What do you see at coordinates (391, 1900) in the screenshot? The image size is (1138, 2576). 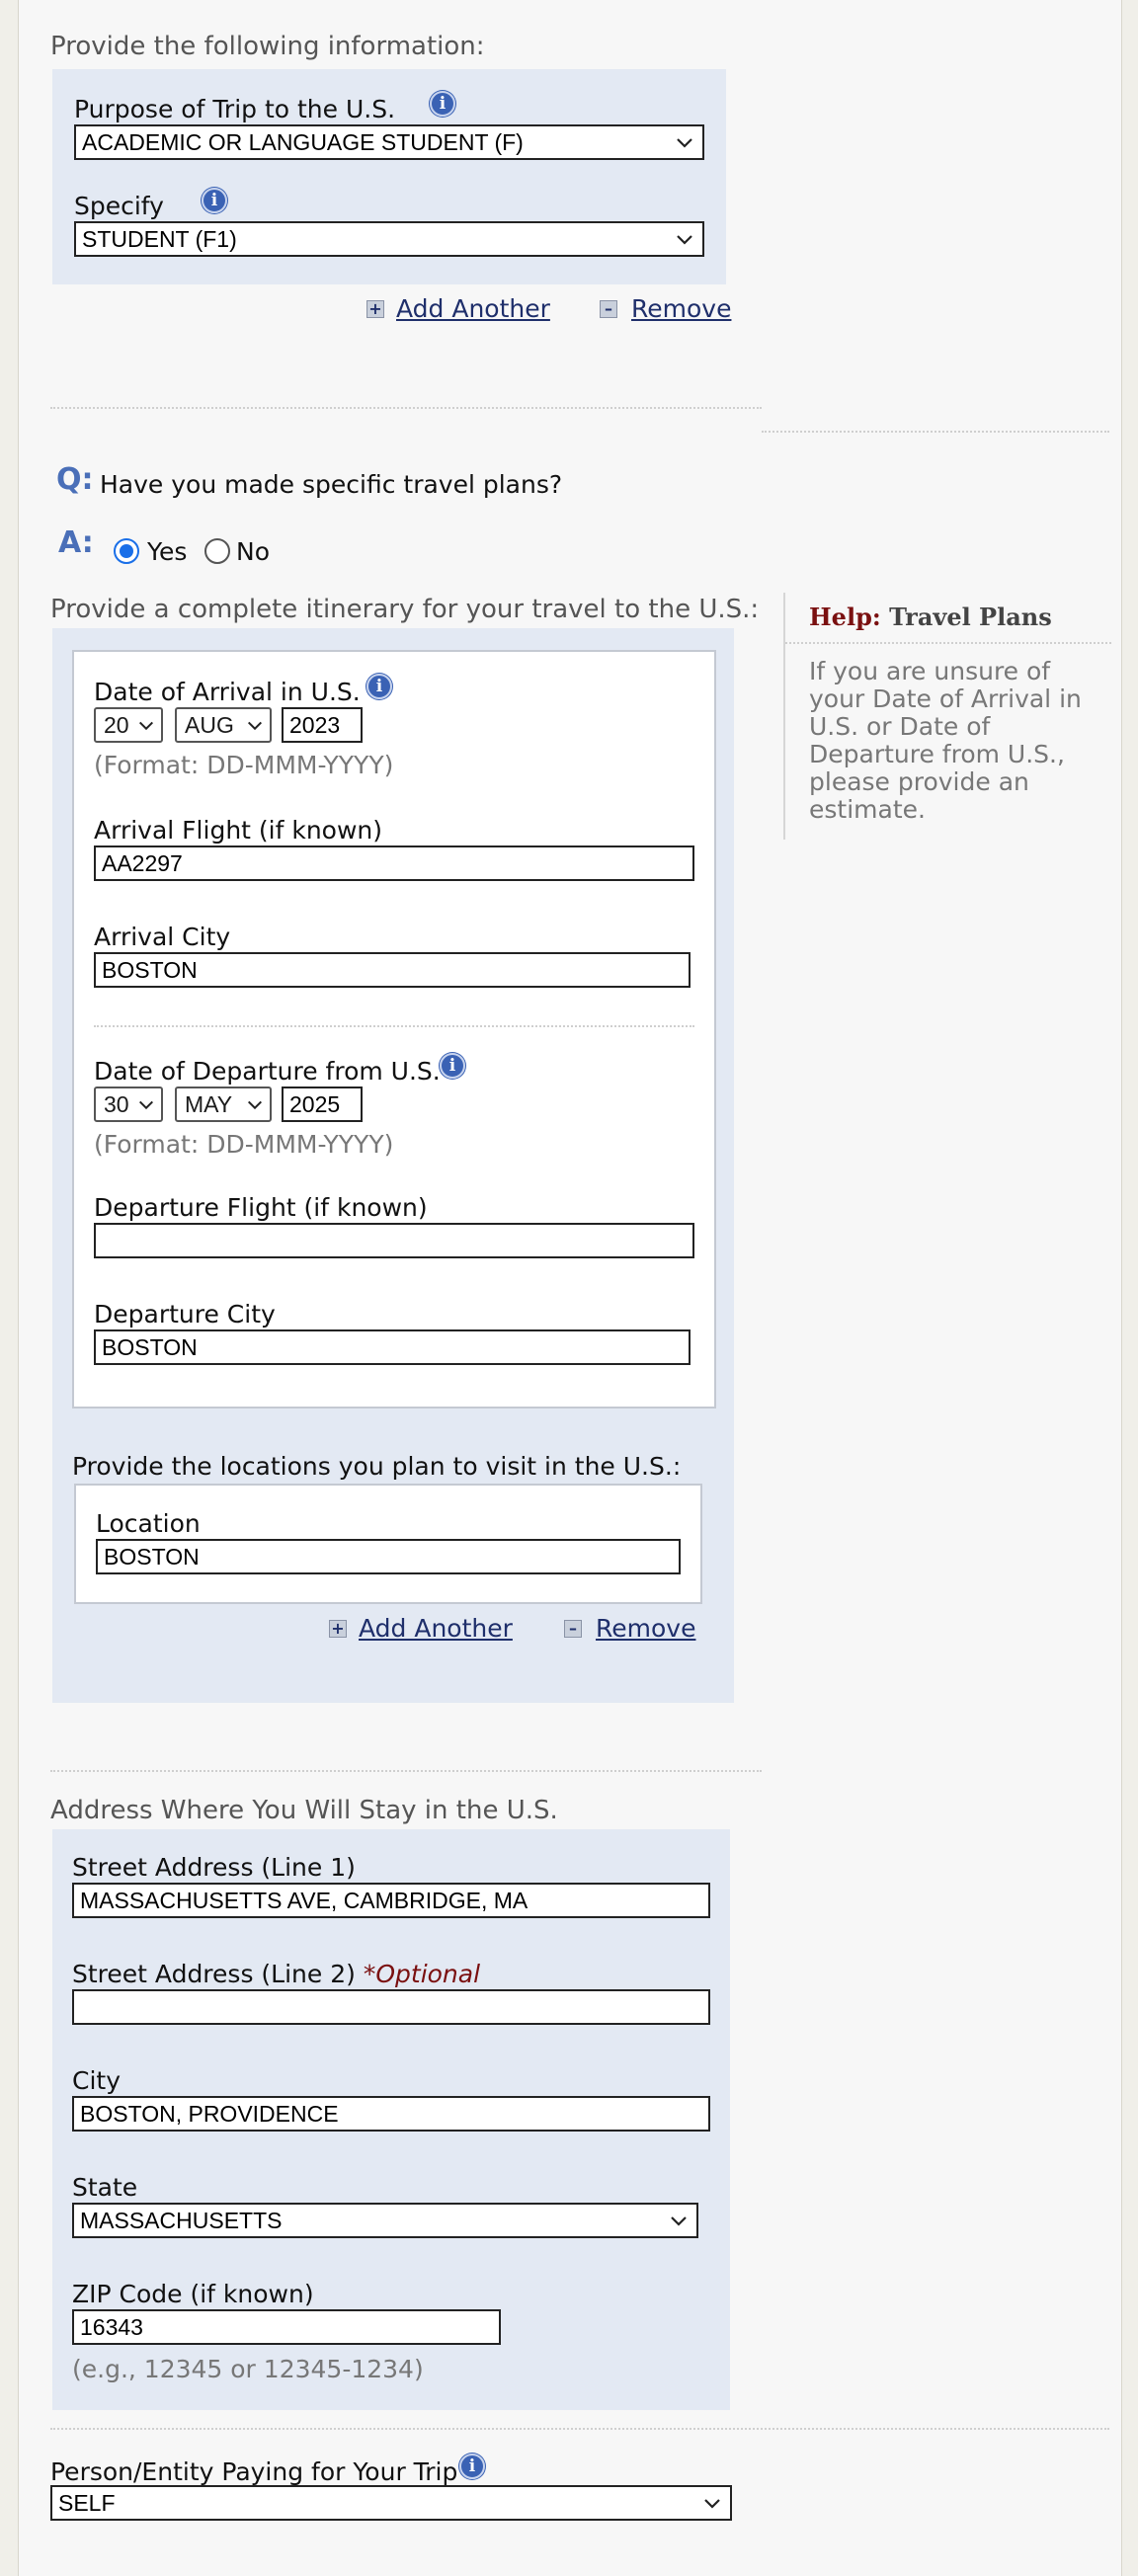 I see `street-line1-input: MASSACHUSETTS AVE, CAMBRIDGE, MA` at bounding box center [391, 1900].